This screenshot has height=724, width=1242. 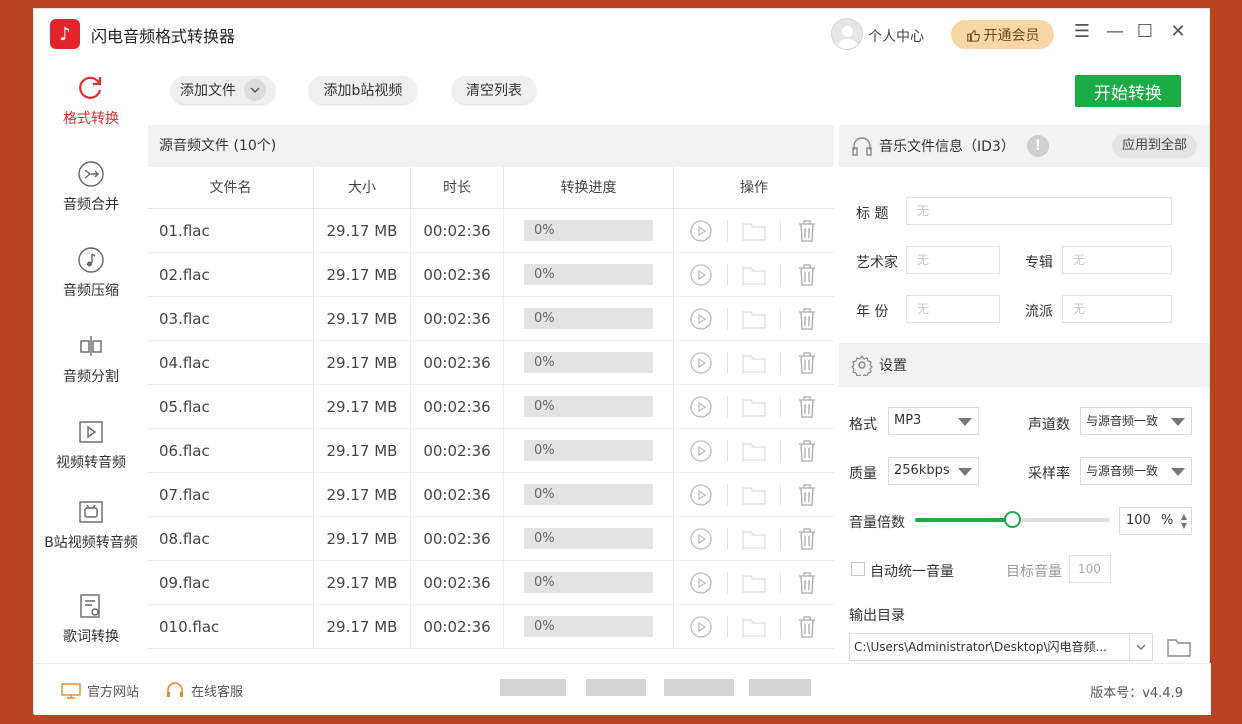 What do you see at coordinates (91, 272) in the screenshot?
I see `sidebar-item-audio-compress: 音频压缩` at bounding box center [91, 272].